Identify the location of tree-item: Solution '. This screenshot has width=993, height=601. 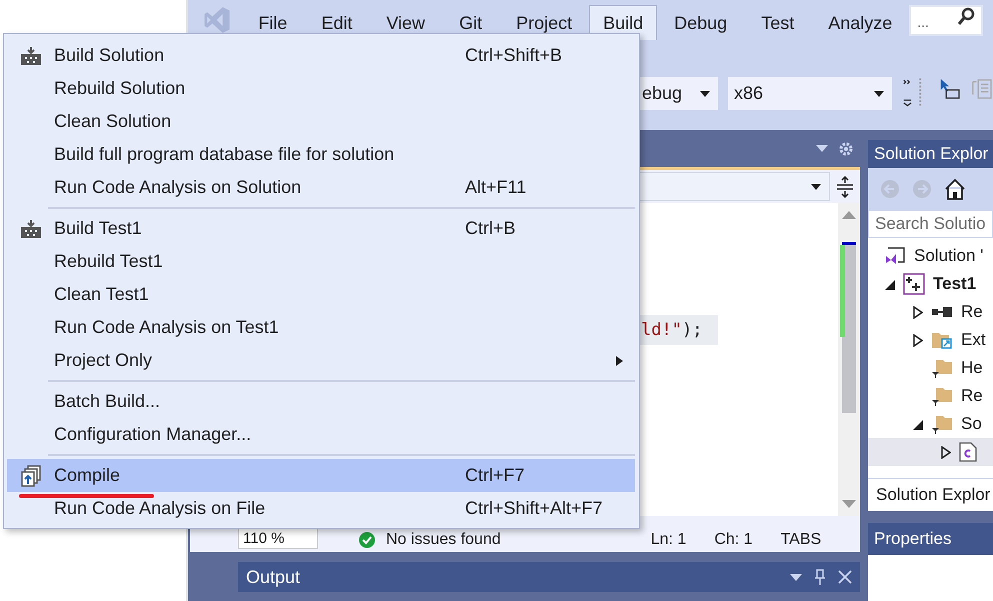
(930, 256).